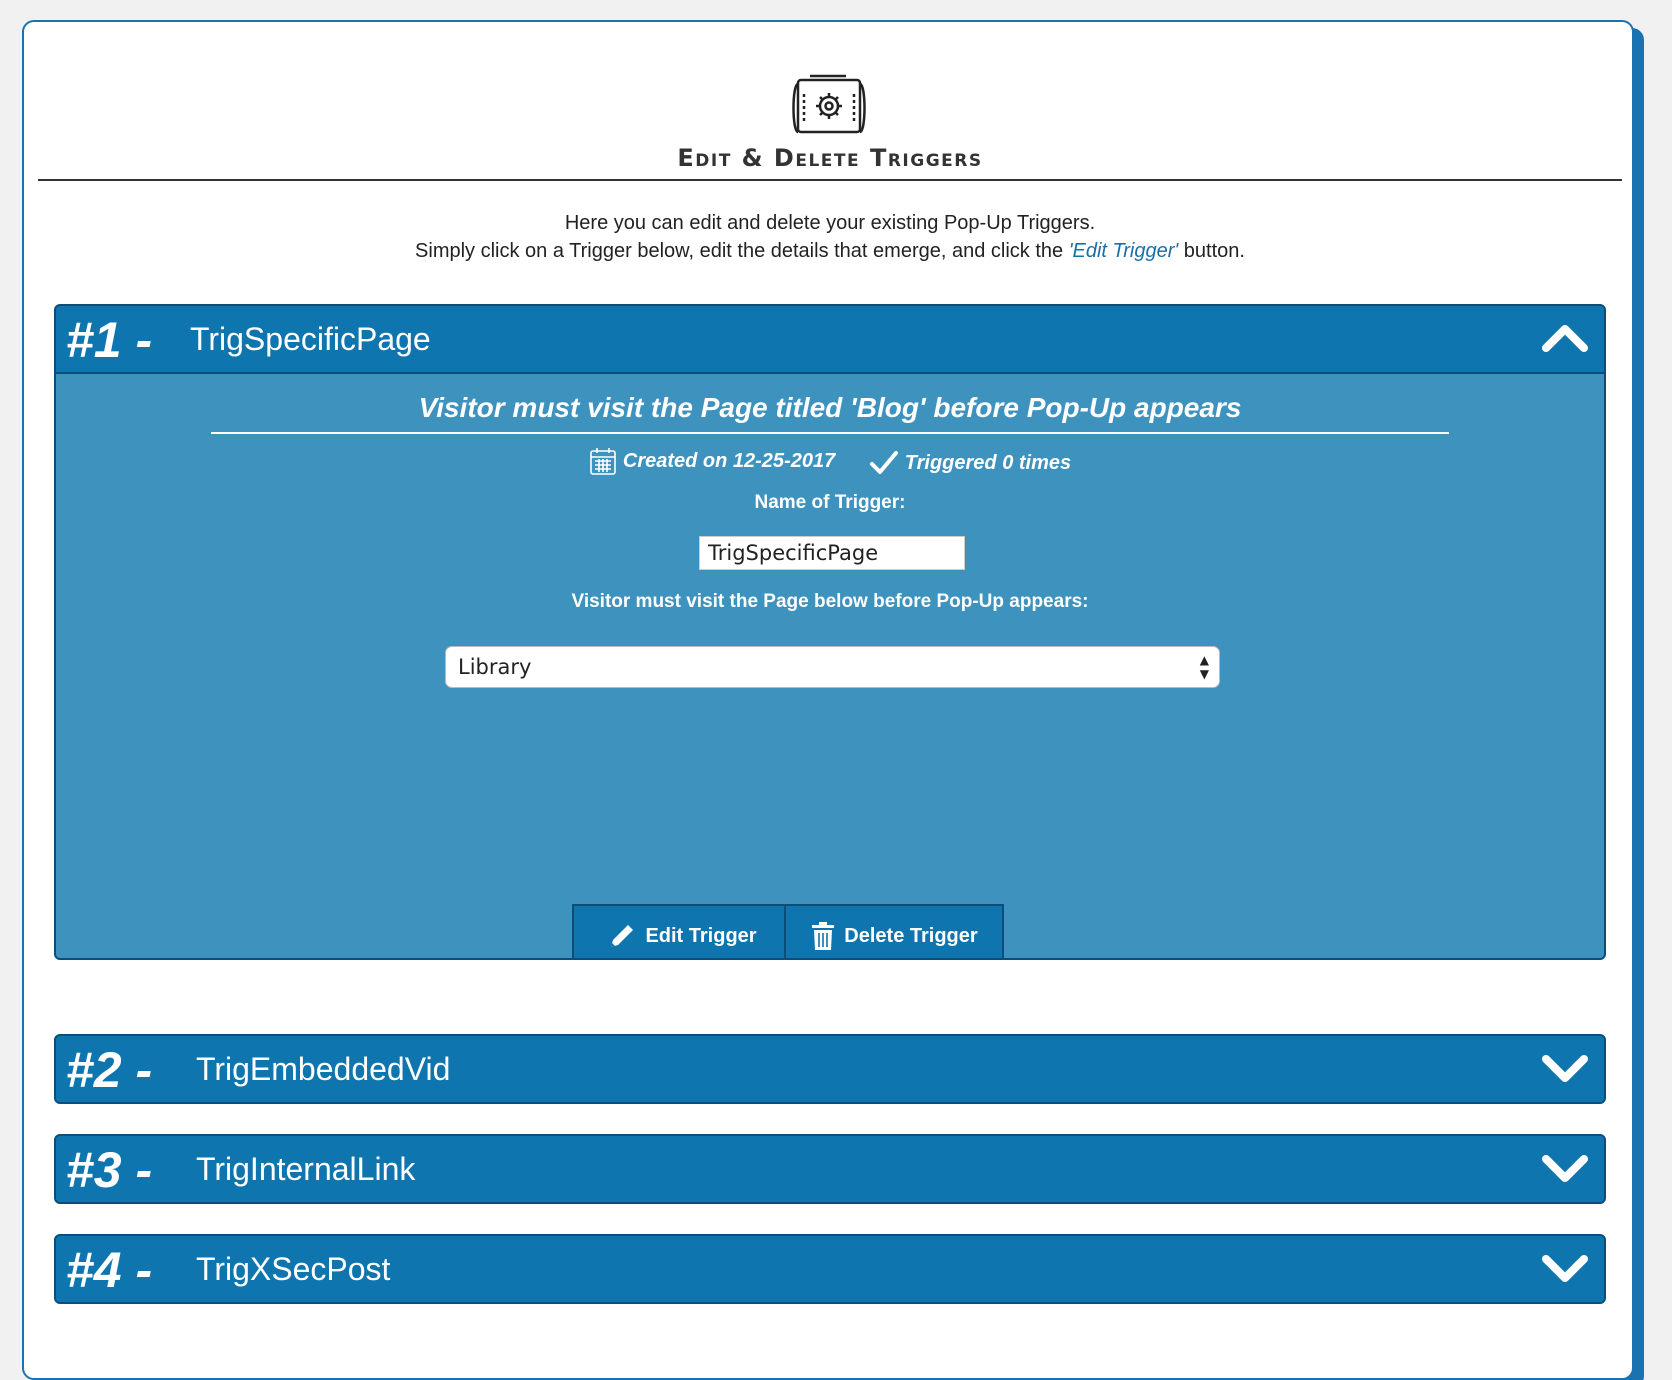  Describe the element at coordinates (823, 936) in the screenshot. I see `trash-icon` at that location.